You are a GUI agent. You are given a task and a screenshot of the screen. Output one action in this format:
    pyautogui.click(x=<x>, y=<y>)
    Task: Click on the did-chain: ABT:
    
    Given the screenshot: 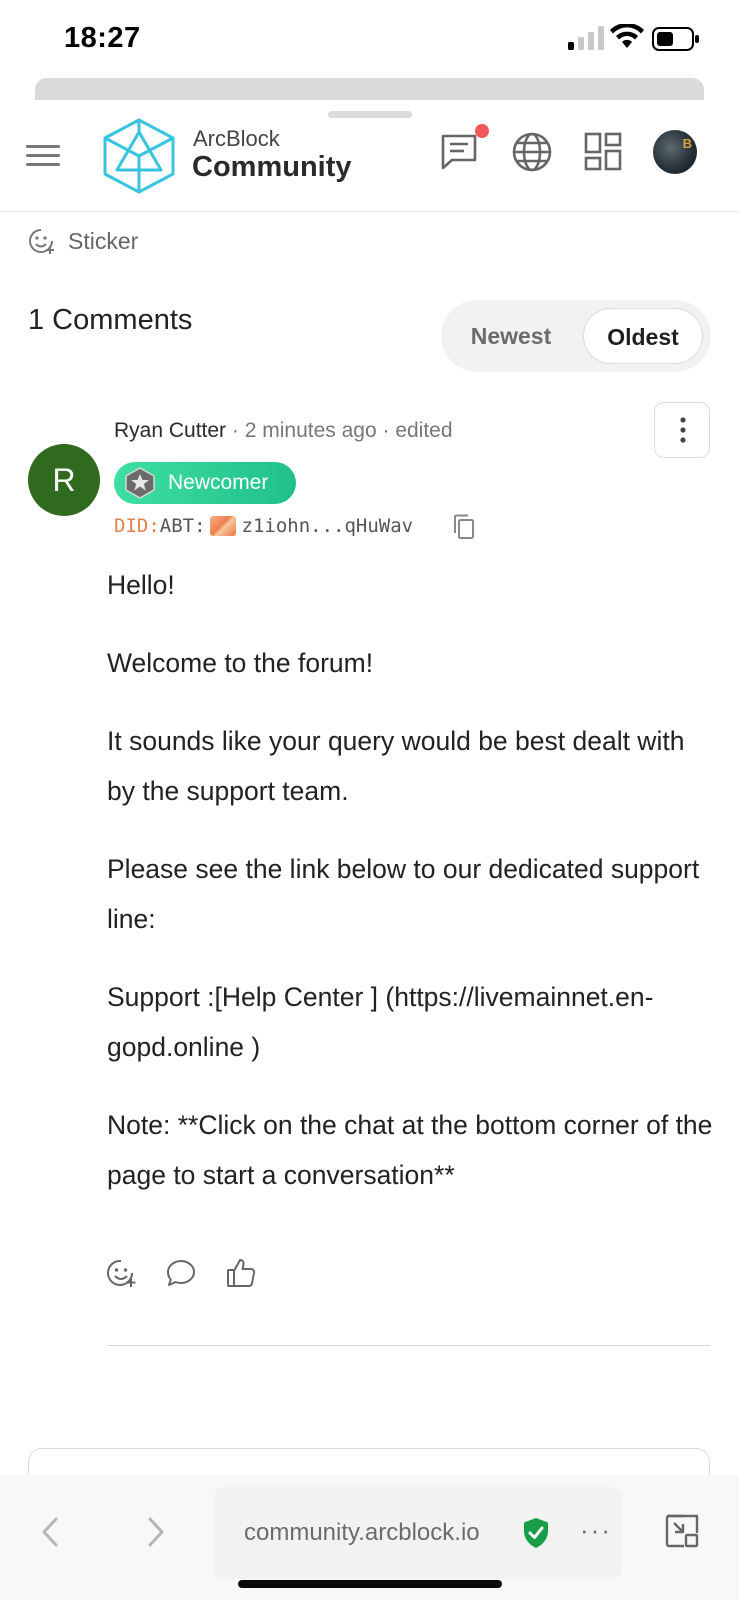 What is the action you would take?
    pyautogui.click(x=182, y=526)
    